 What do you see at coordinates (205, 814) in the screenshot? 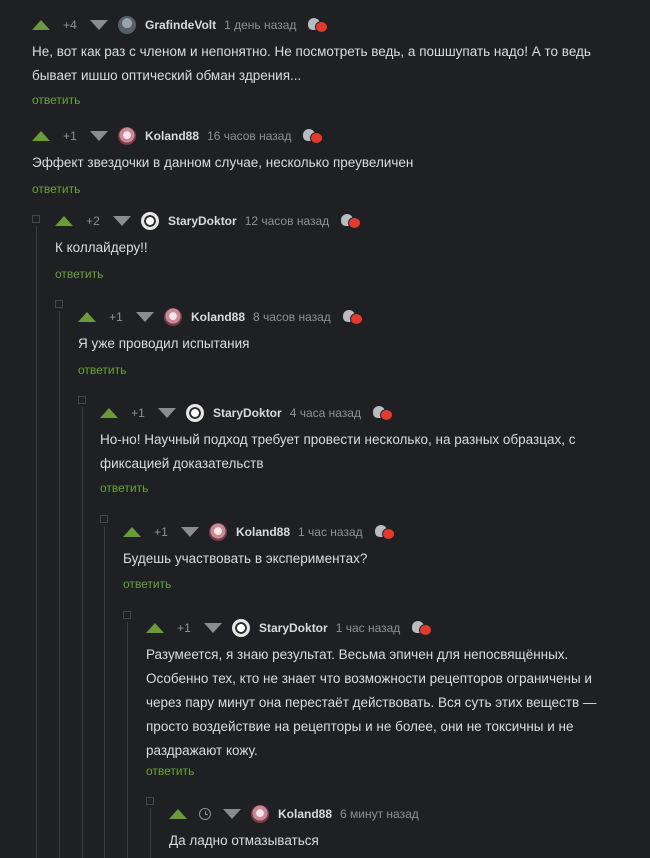
I see `clock-icon` at bounding box center [205, 814].